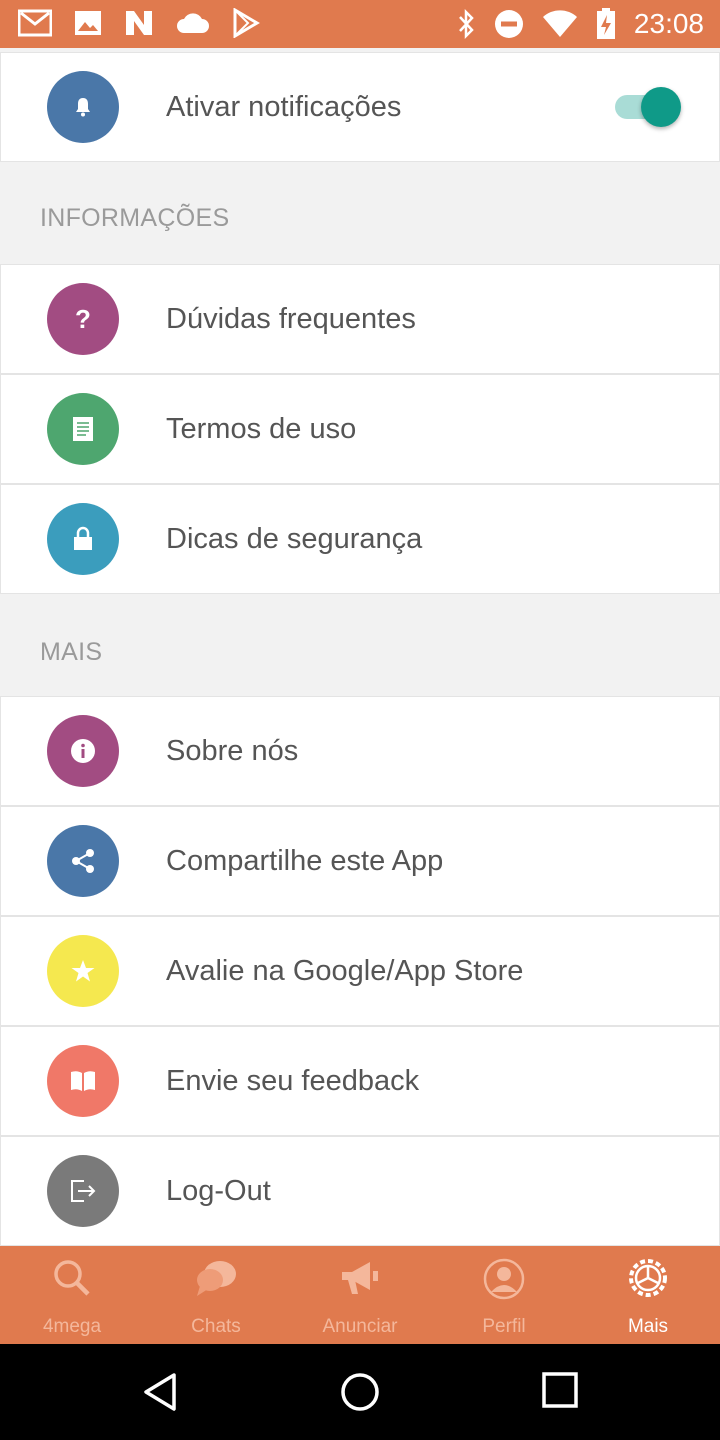  Describe the element at coordinates (83, 861) in the screenshot. I see `share-icon` at that location.